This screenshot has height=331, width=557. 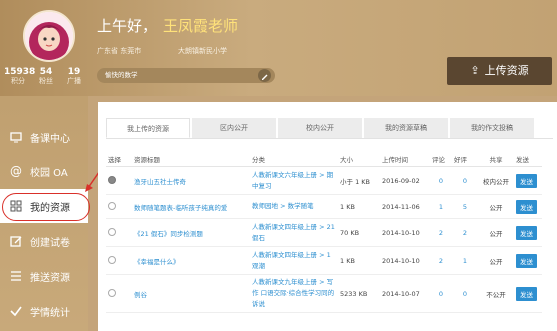 I want to click on upload-label: 上传资源, so click(x=506, y=70).